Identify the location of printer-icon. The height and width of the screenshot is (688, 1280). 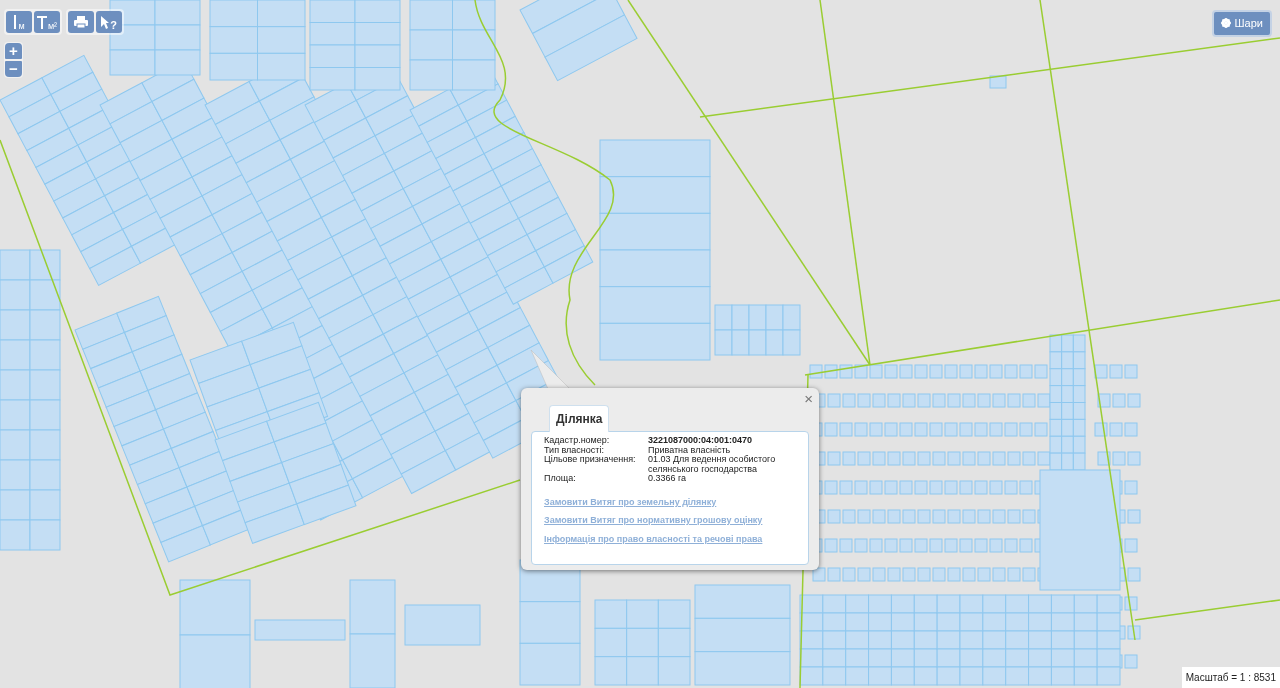
(81, 22).